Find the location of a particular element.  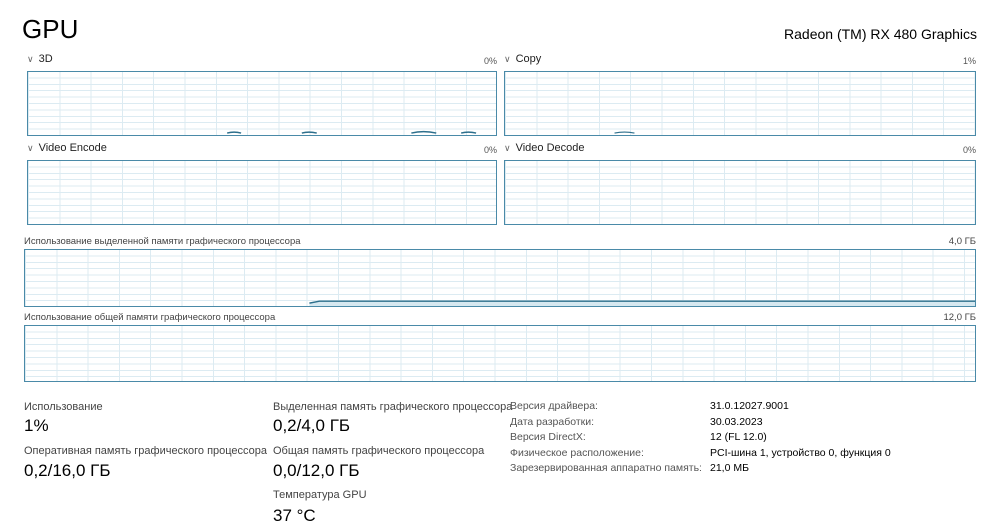

temperature-label: Температура GPU is located at coordinates (320, 495).